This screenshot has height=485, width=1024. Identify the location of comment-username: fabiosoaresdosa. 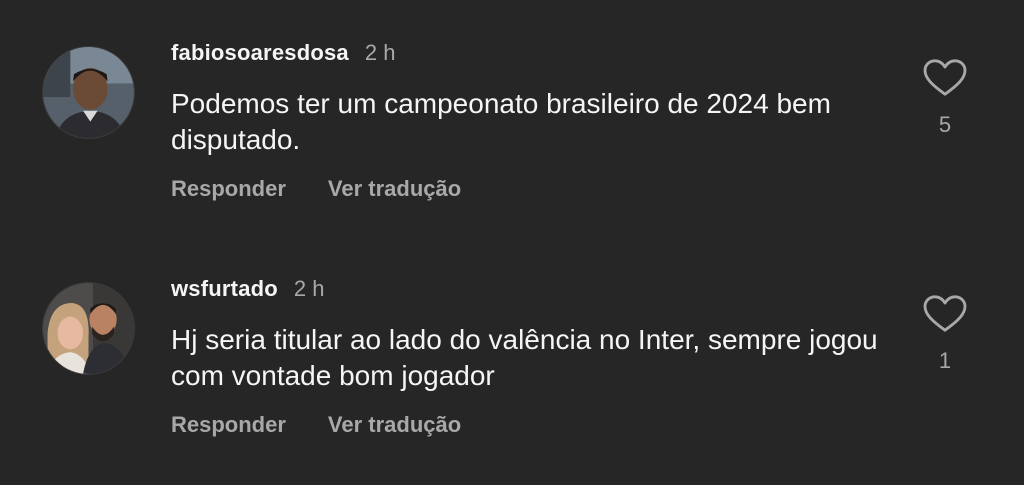
(260, 53).